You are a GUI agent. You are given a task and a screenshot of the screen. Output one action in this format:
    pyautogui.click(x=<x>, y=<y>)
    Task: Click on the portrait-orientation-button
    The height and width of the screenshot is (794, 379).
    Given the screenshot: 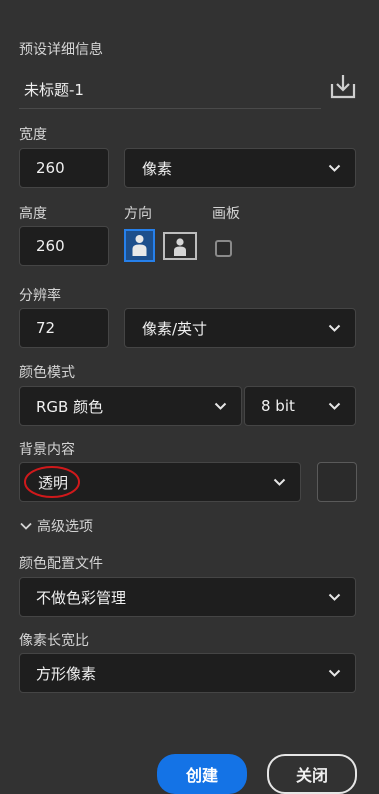 What is the action you would take?
    pyautogui.click(x=139, y=245)
    